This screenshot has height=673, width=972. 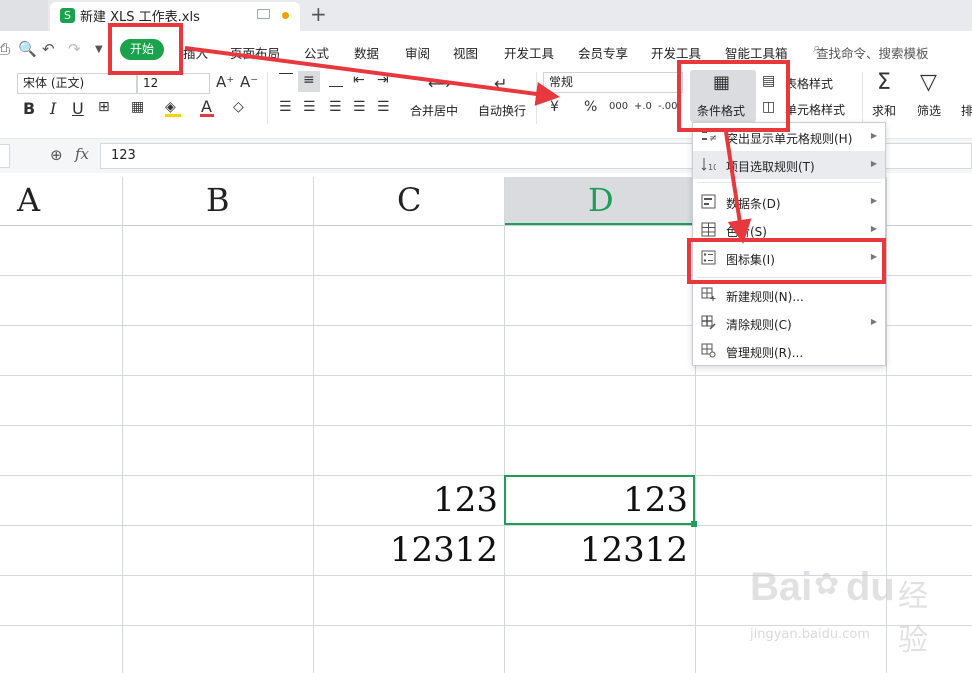 I want to click on arrow-to-cond-format, so click(x=372, y=76).